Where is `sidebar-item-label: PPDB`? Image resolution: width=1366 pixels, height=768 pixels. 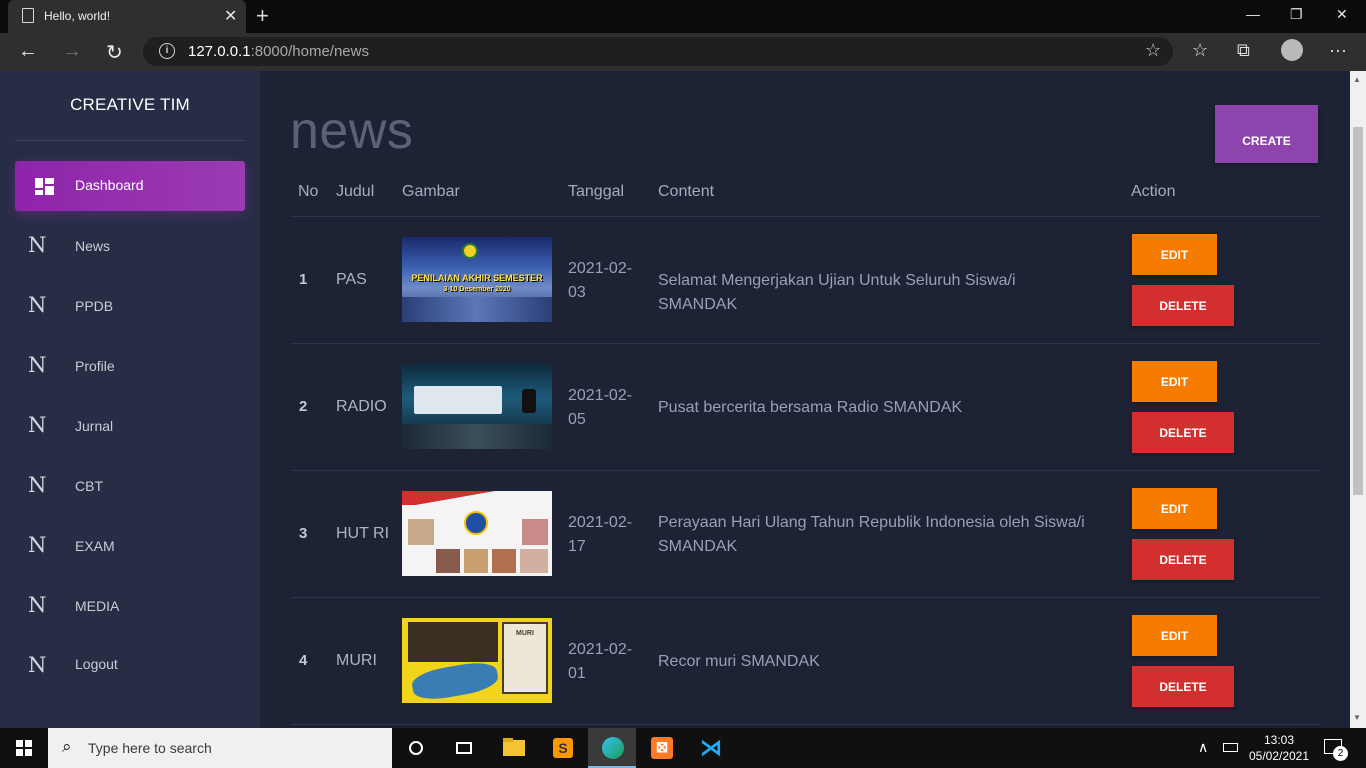 sidebar-item-label: PPDB is located at coordinates (94, 306).